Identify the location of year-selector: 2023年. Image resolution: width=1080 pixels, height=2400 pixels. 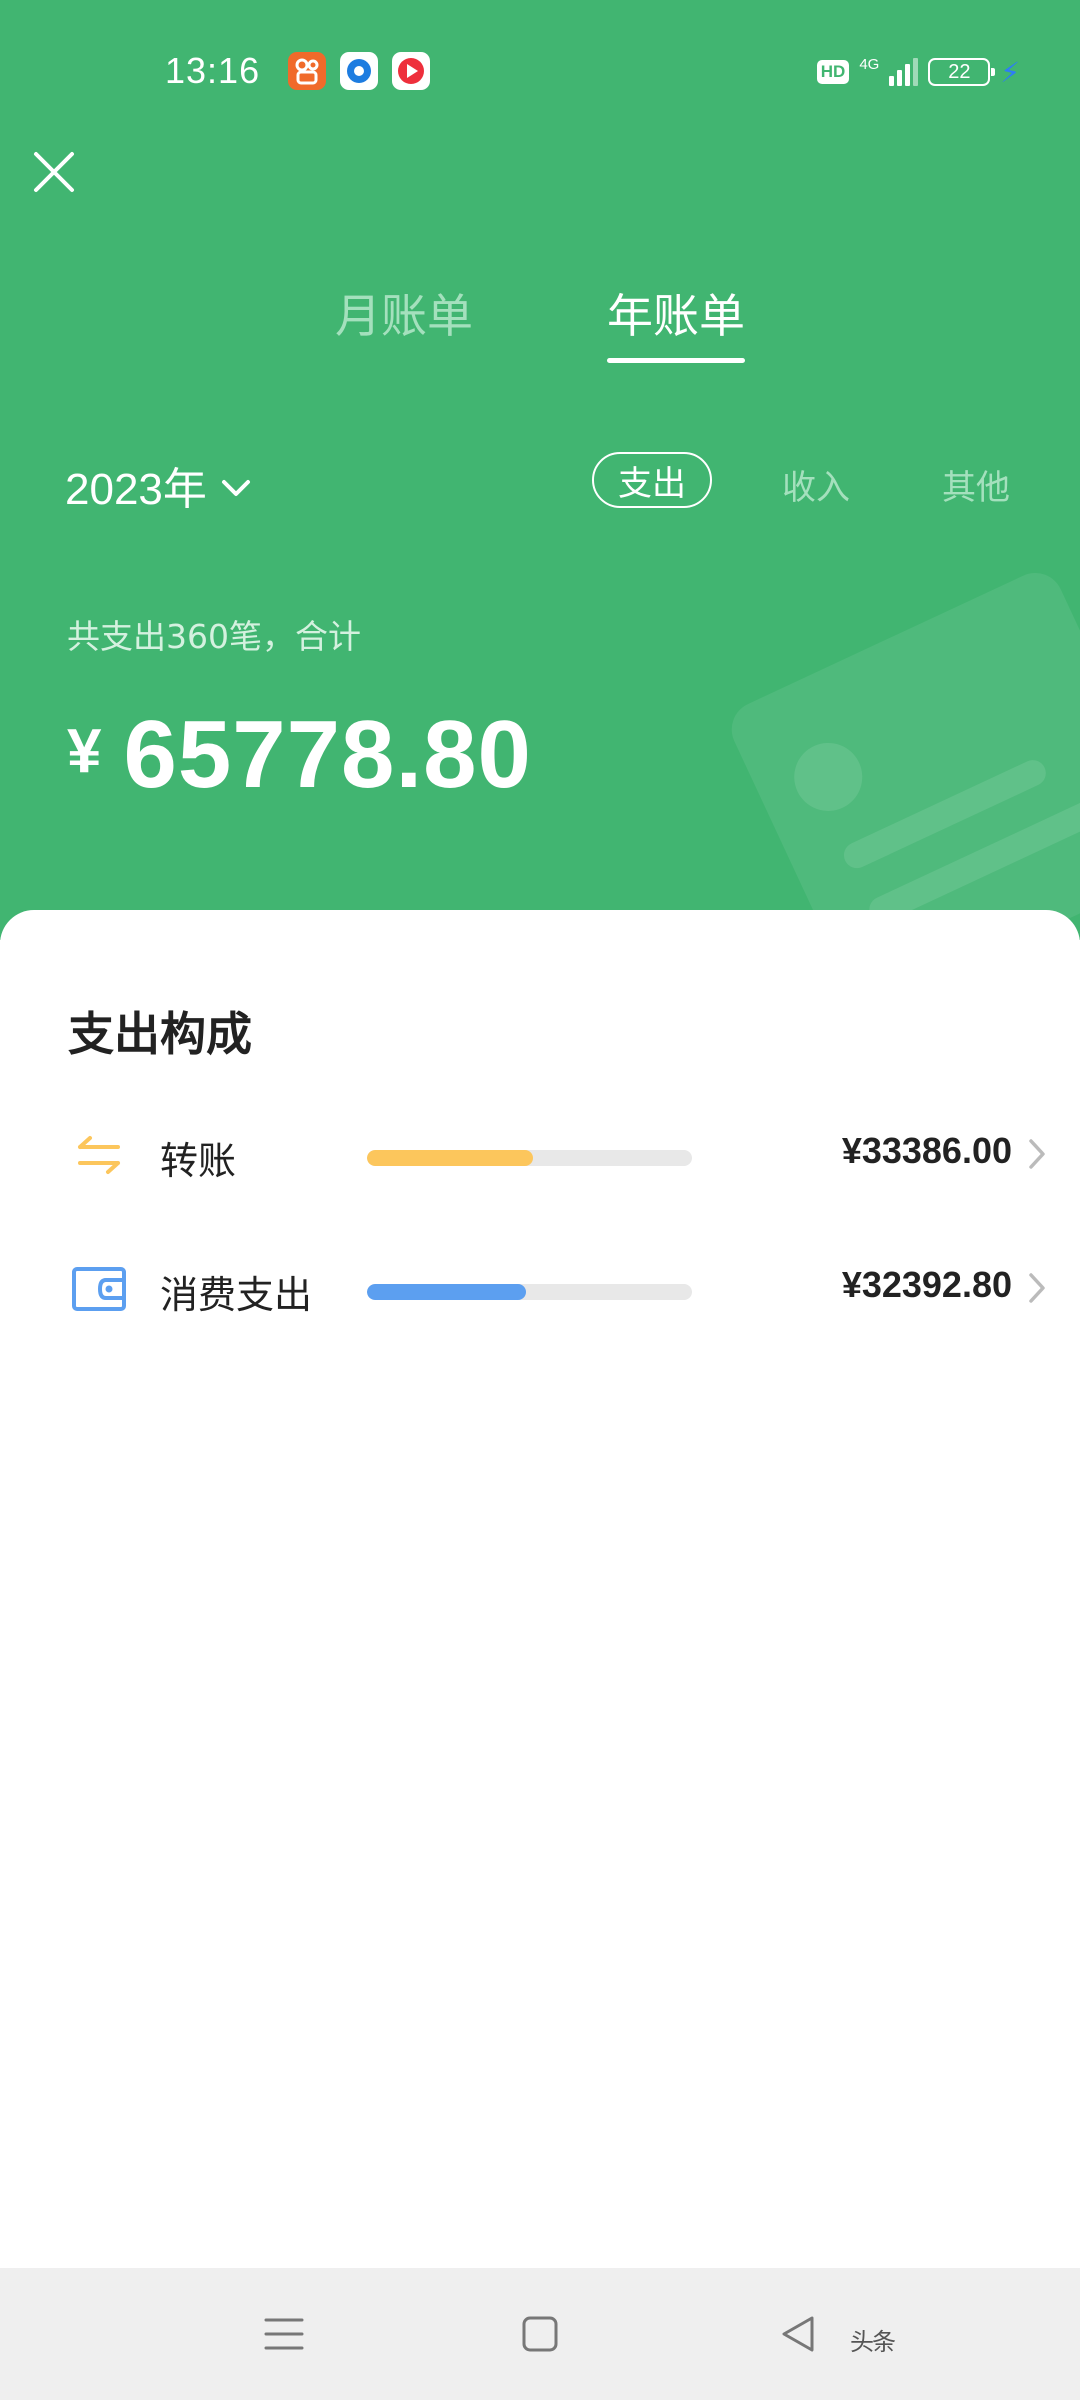
(158, 485).